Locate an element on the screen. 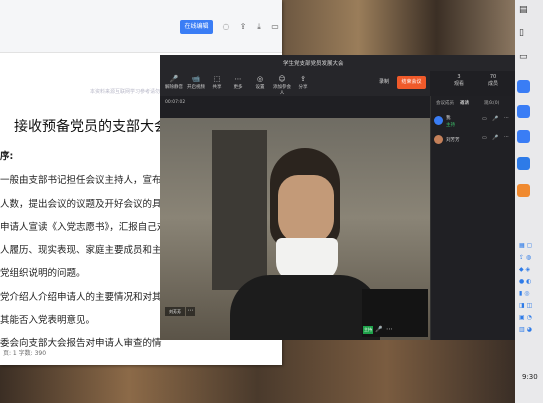  tab-members: 会议成员 is located at coordinates (445, 103).